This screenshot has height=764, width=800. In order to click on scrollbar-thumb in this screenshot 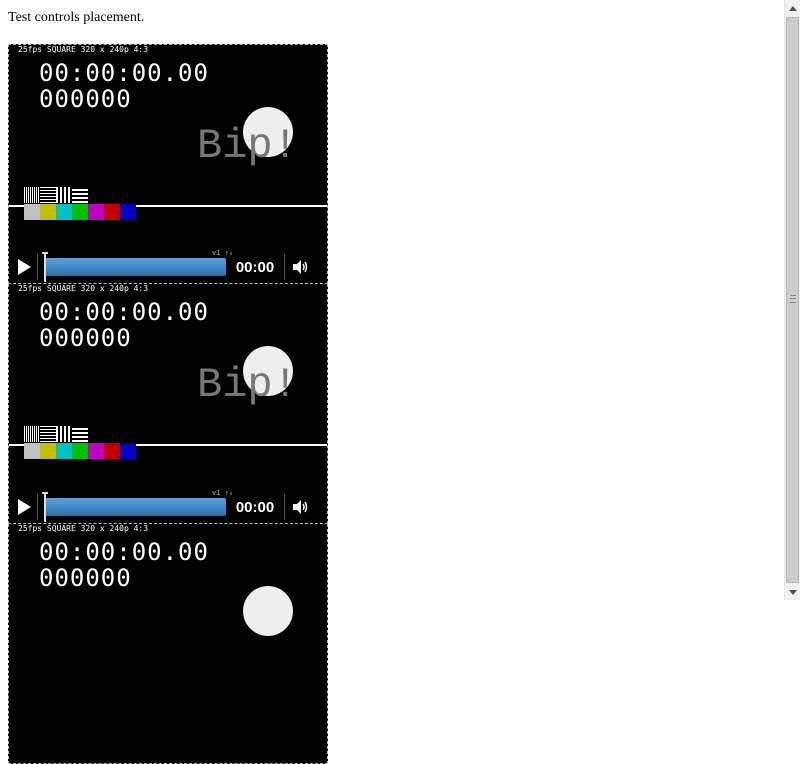, I will do `click(792, 300)`.